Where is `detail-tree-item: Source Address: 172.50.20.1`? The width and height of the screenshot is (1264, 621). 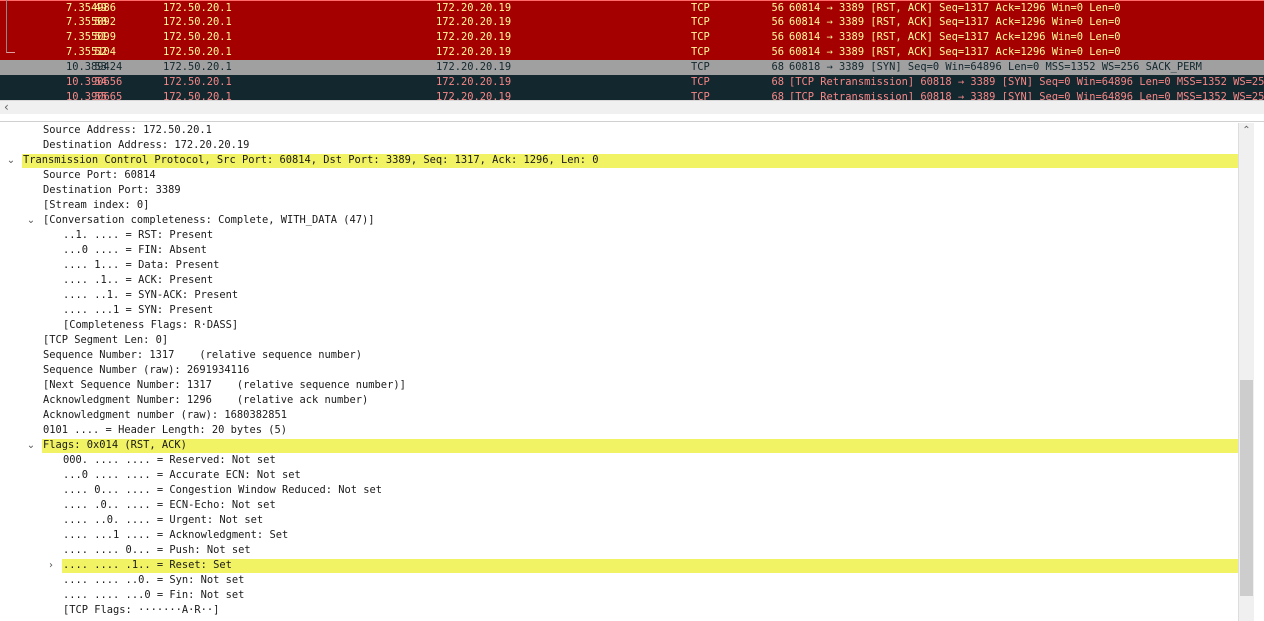
detail-tree-item: Source Address: 172.50.20.1 is located at coordinates (619, 130).